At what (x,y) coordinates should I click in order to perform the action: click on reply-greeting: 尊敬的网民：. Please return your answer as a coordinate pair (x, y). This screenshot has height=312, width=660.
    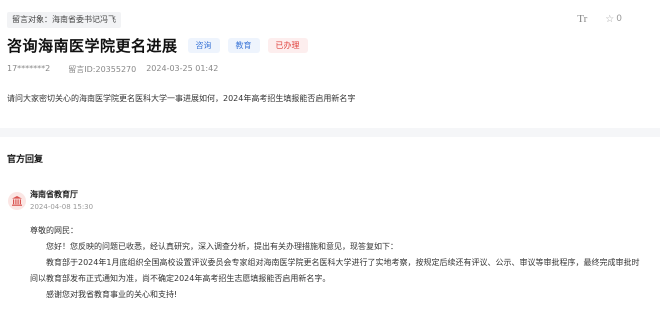
    Looking at the image, I should click on (54, 230).